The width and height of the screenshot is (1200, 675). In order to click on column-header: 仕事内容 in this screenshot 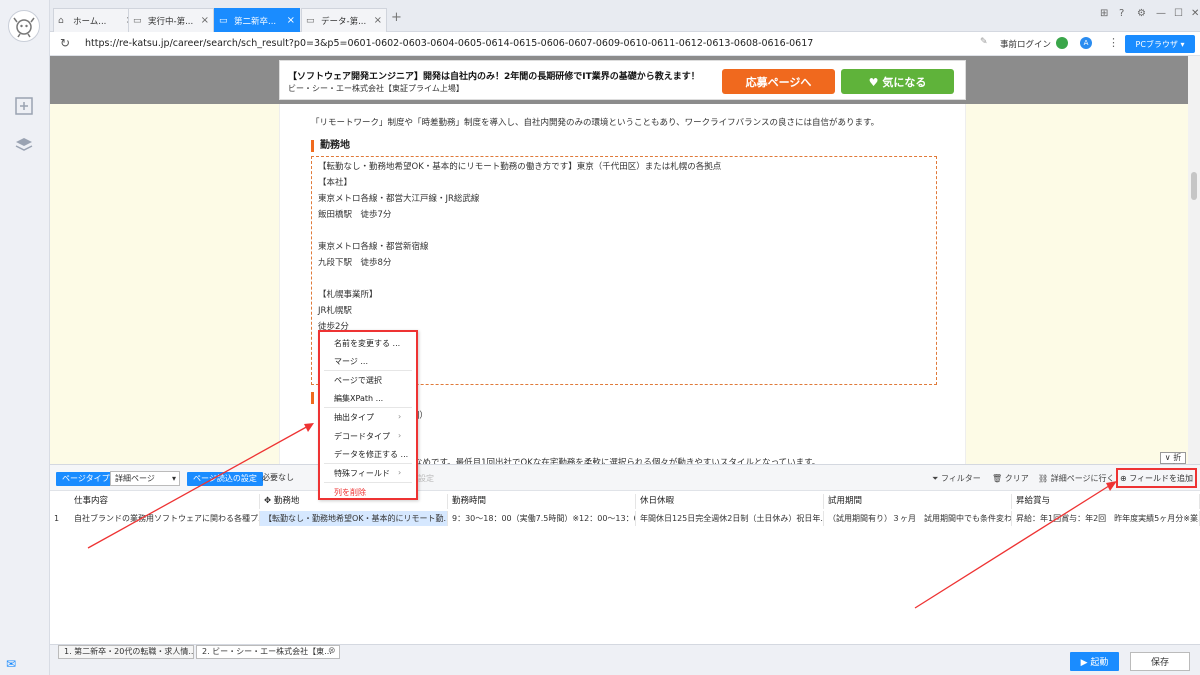, I will do `click(165, 501)`.